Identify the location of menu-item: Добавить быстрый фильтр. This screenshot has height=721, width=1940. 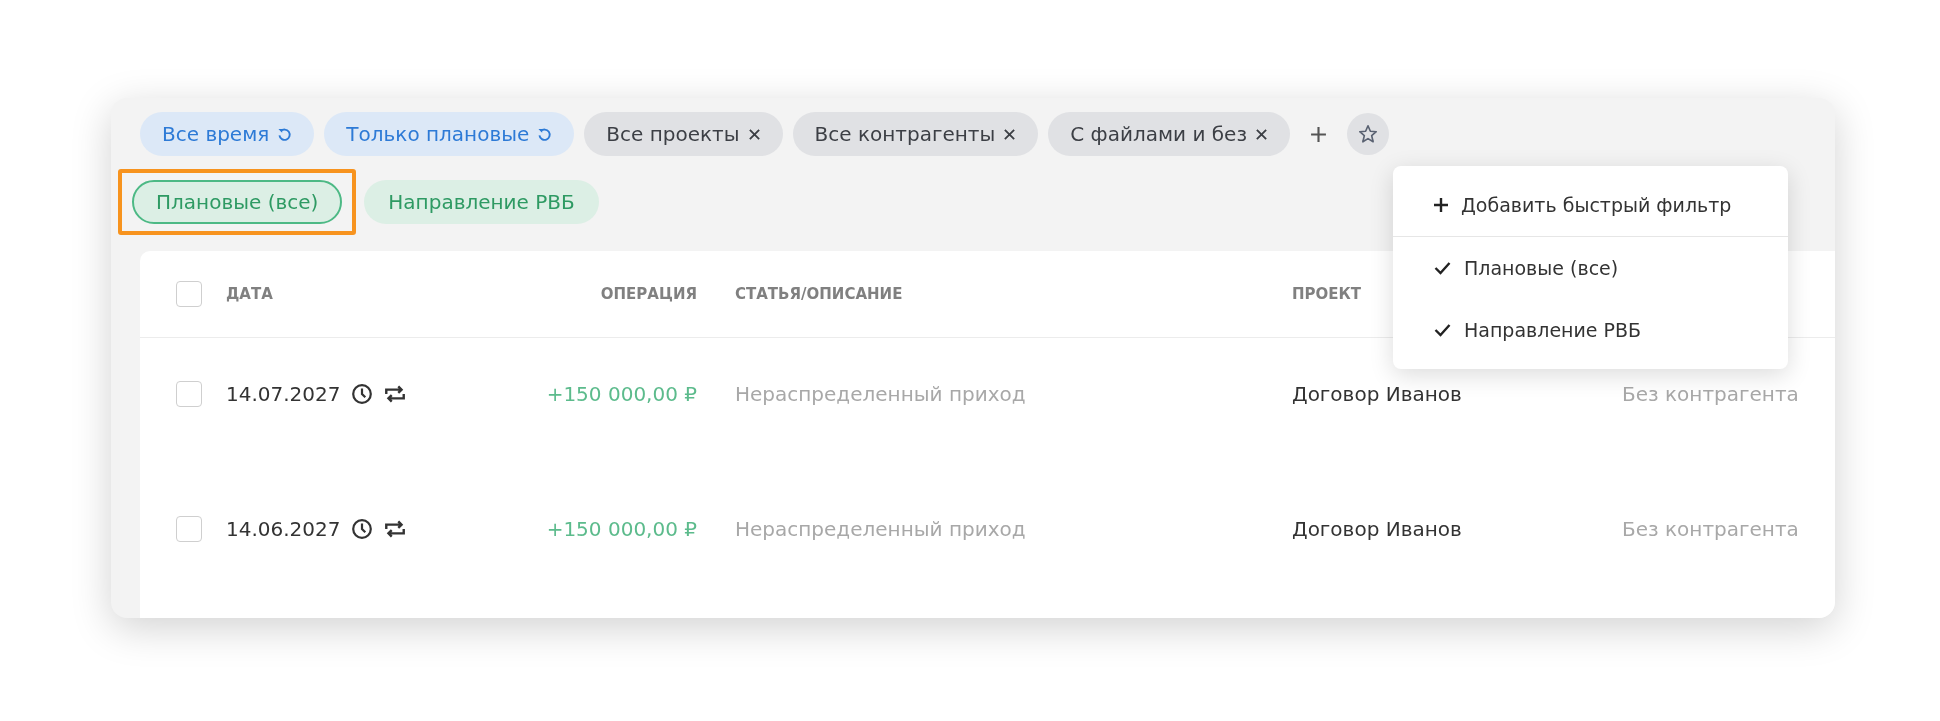
(1590, 205).